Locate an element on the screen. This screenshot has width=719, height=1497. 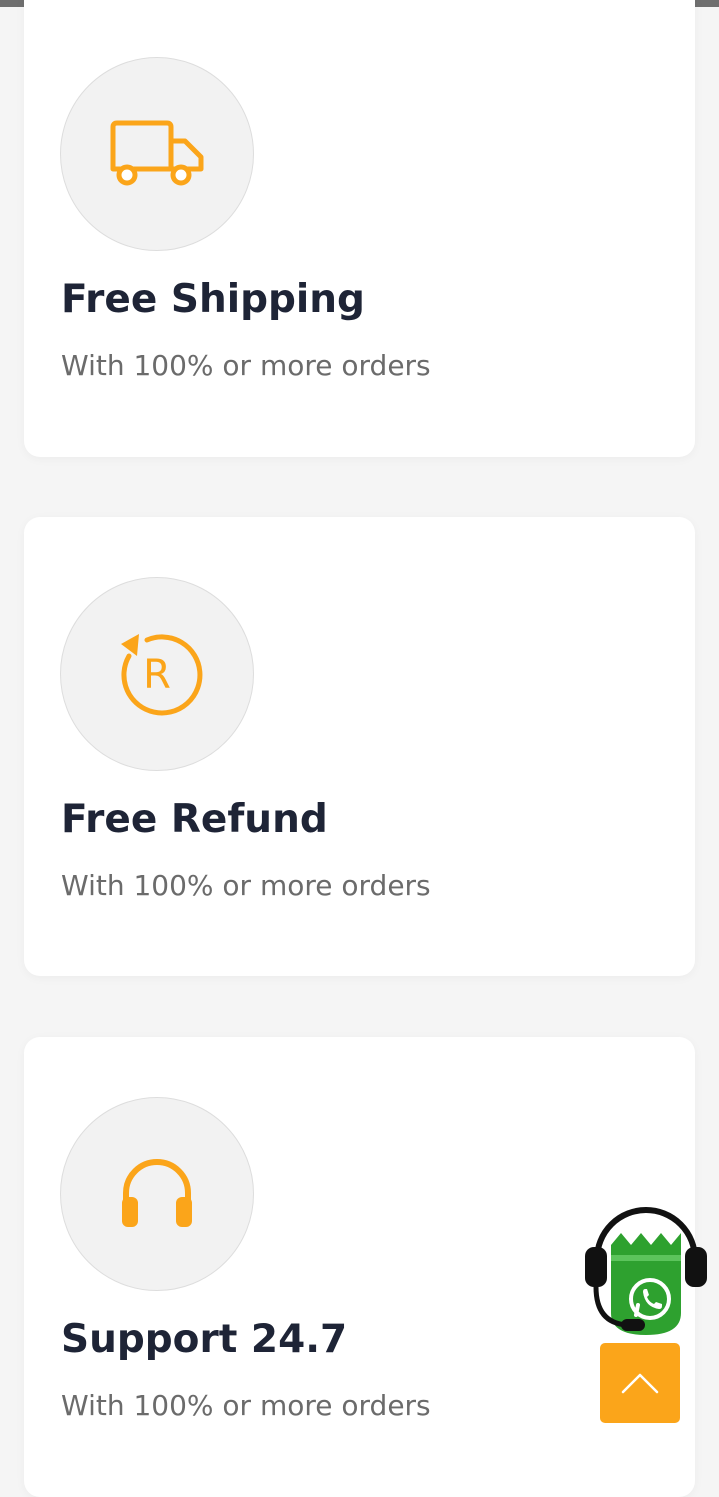
refund-icon-letter: R is located at coordinates (157, 675).